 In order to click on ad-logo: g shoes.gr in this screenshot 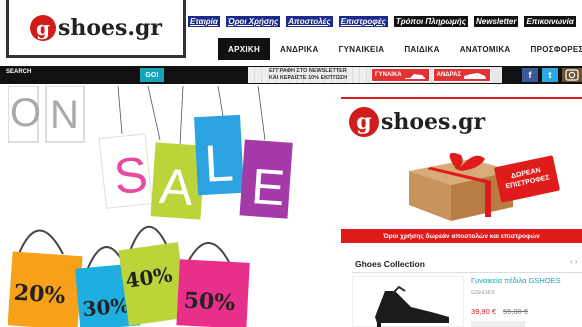, I will do `click(417, 122)`.